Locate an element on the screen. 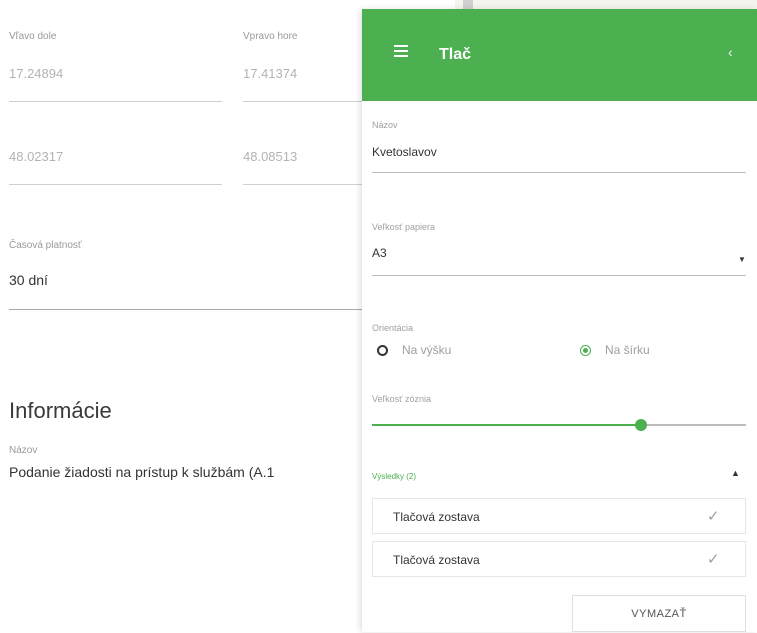  map-feature is located at coordinates (468, 4).